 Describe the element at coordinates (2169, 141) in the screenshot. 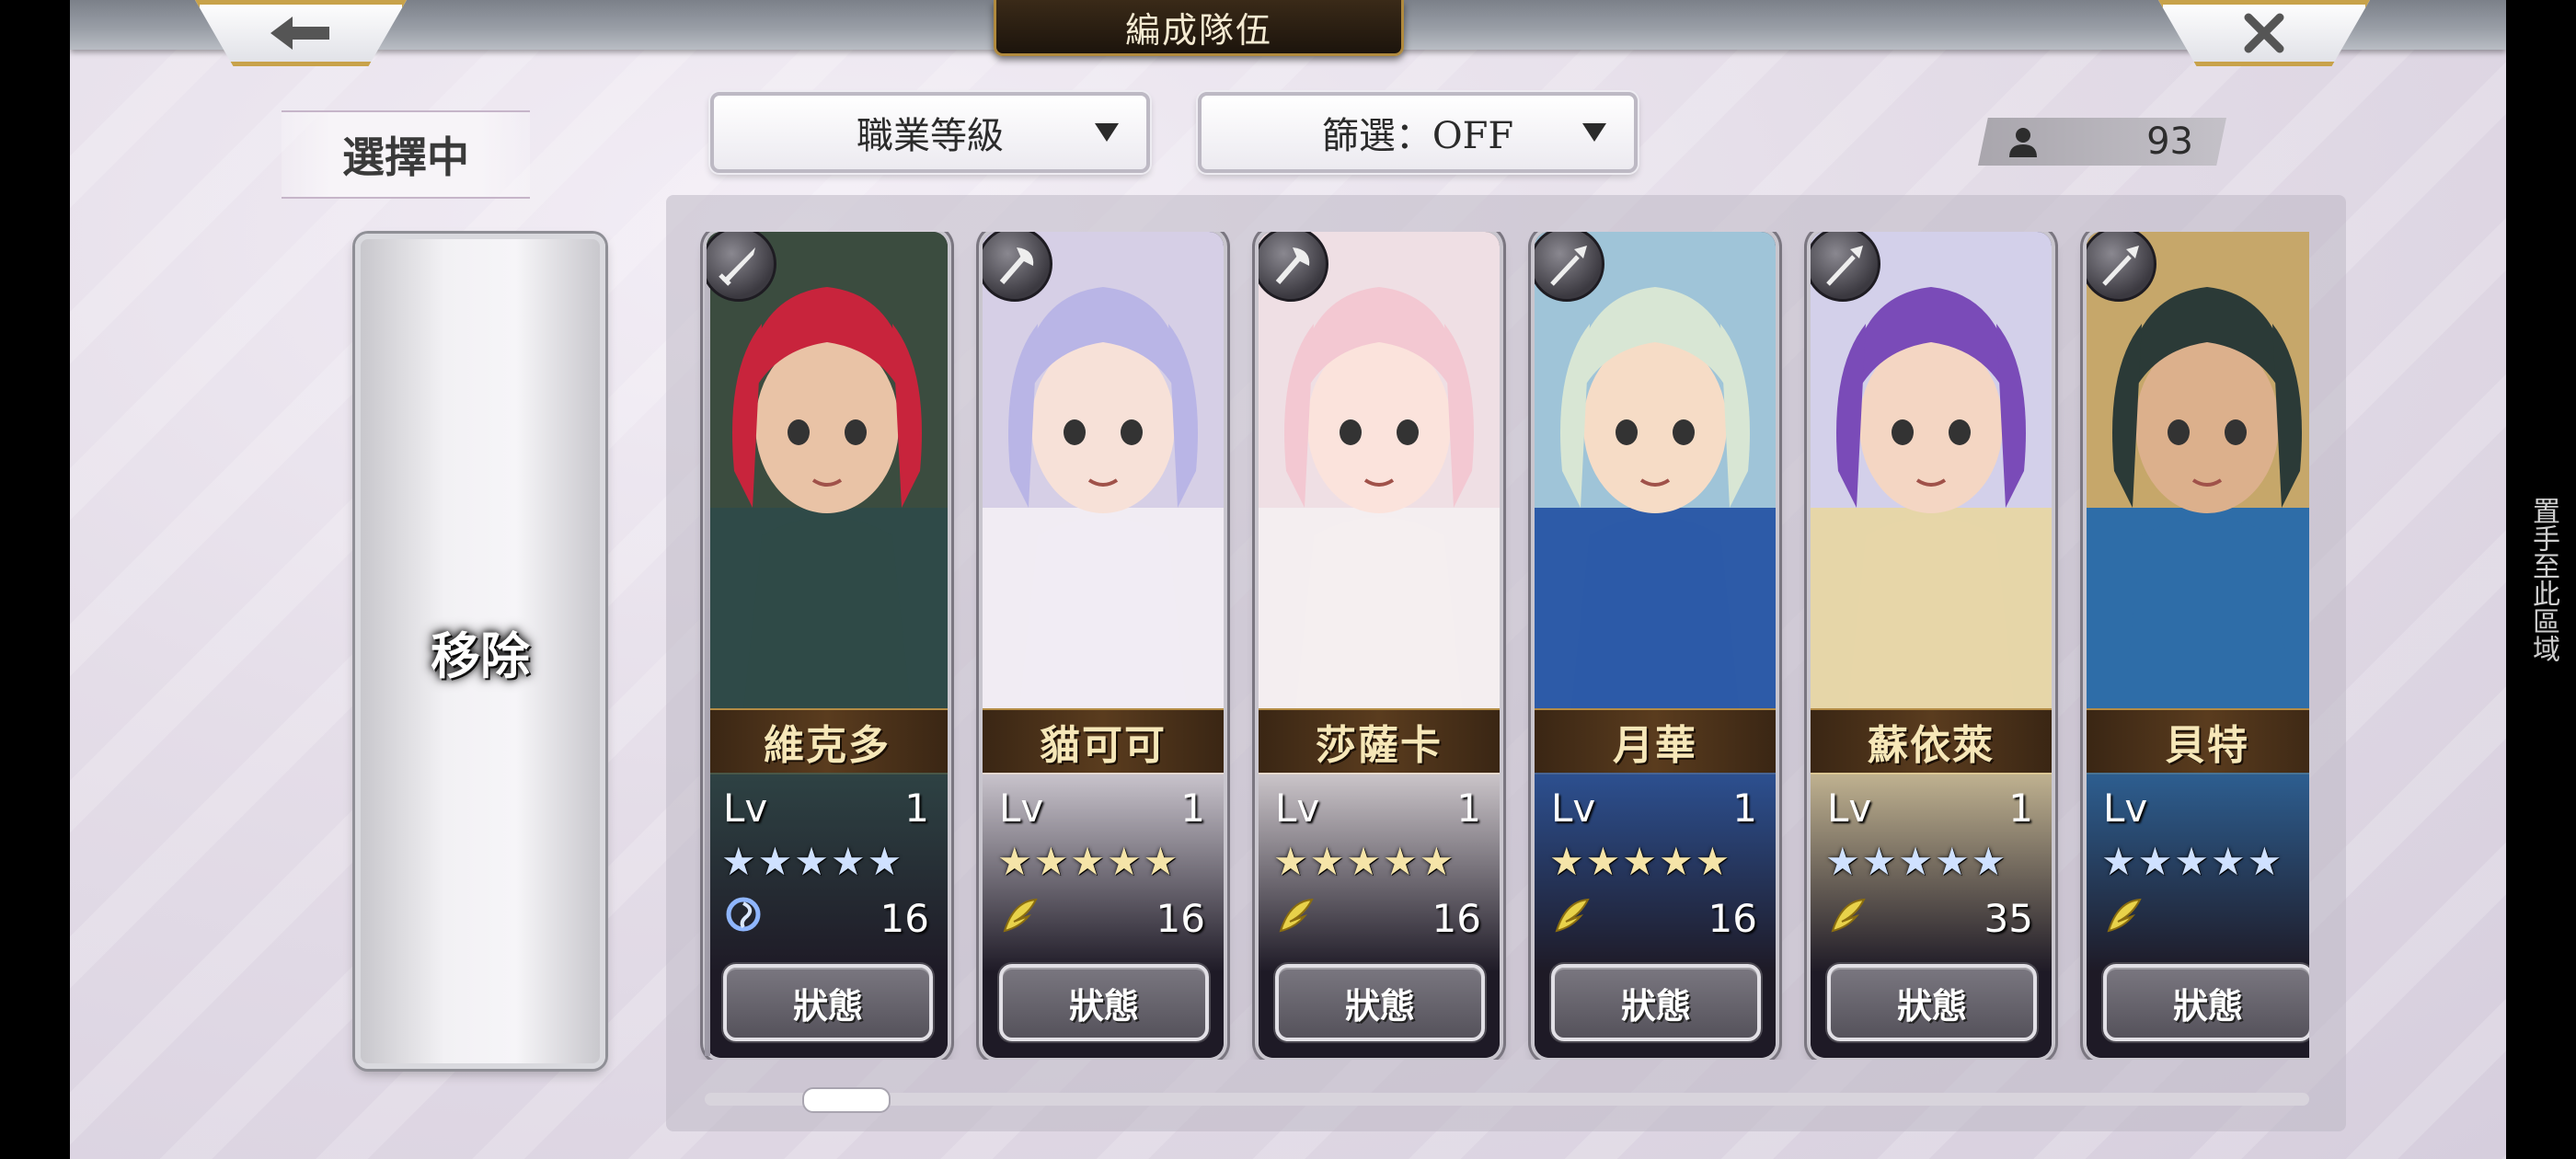

I see `unit-count: 93` at that location.